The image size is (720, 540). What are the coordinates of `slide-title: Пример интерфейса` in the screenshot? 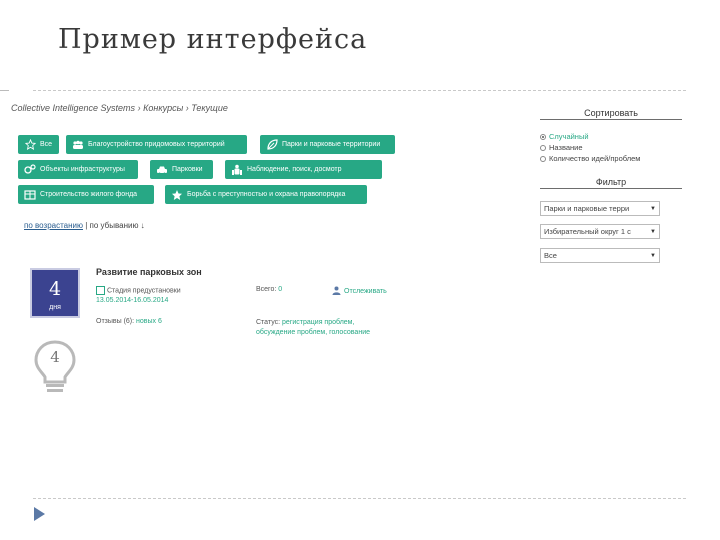 It's located at (213, 39).